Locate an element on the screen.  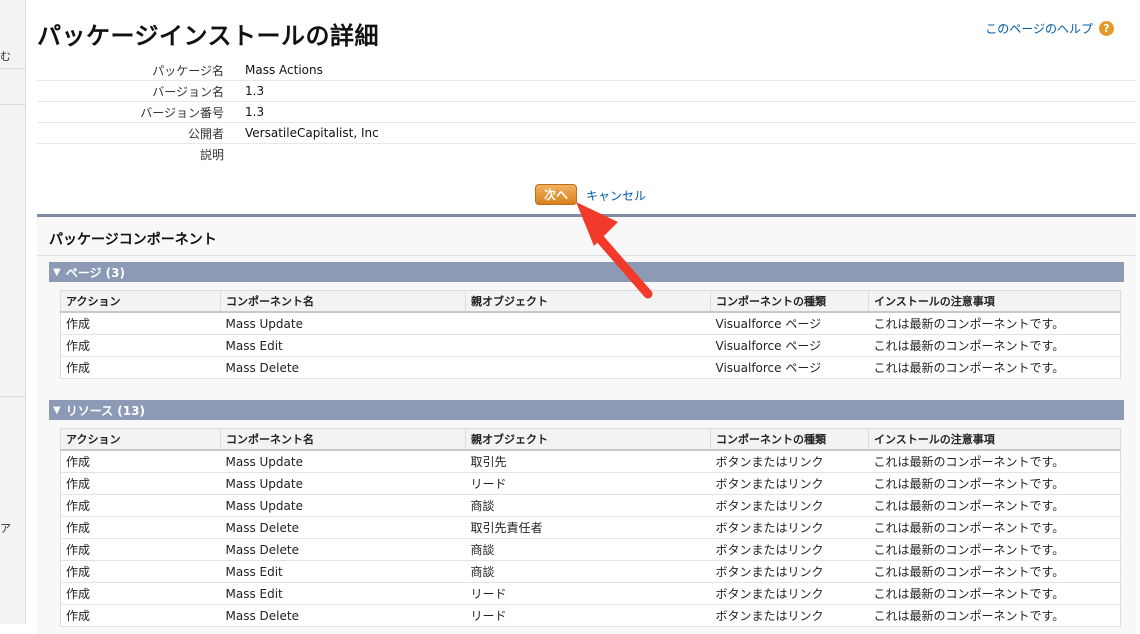
annotation-arrow-icon is located at coordinates (614, 250).